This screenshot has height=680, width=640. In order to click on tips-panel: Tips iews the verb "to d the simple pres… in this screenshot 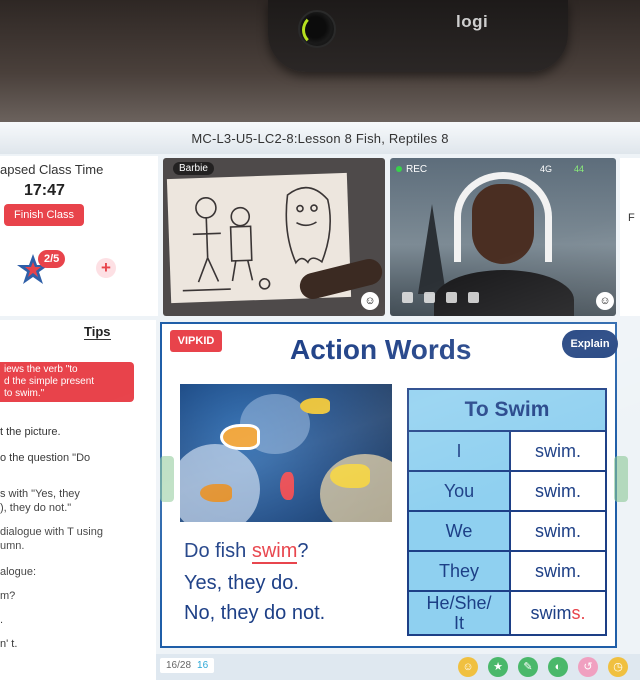, I will do `click(78, 500)`.